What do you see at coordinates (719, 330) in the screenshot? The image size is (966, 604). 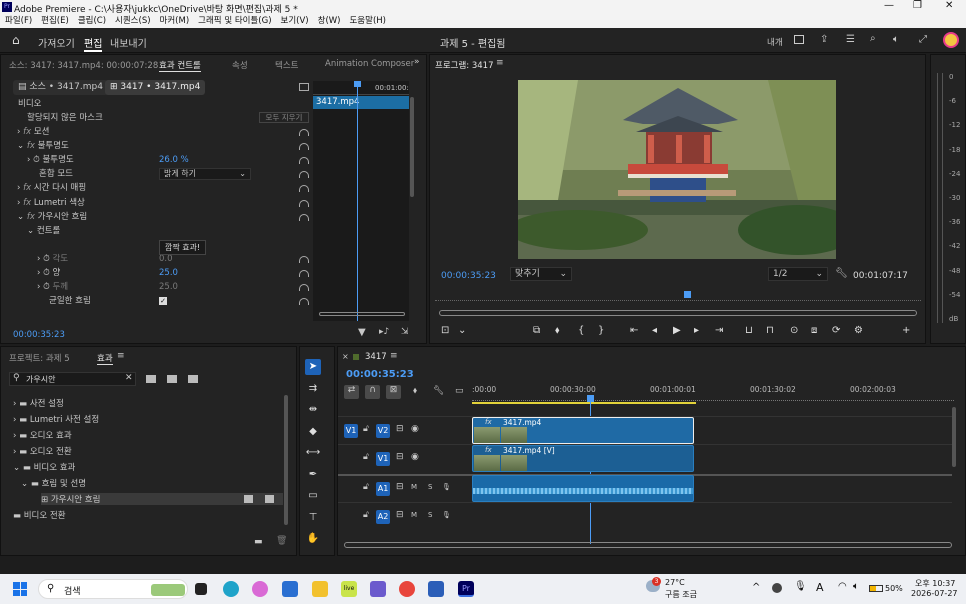 I see `goto-out-icon: ⇥` at bounding box center [719, 330].